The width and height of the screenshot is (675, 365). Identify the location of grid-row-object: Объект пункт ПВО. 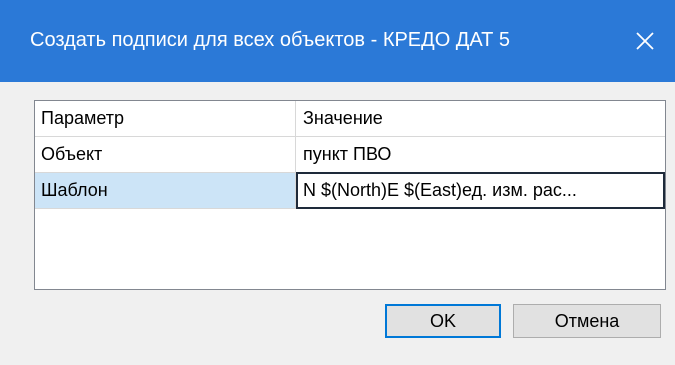
(350, 155).